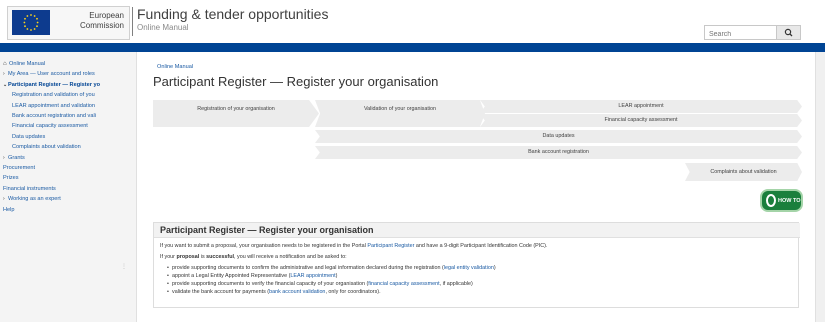  Describe the element at coordinates (789, 201) in the screenshot. I see `how-to-label: HOW TO` at that location.